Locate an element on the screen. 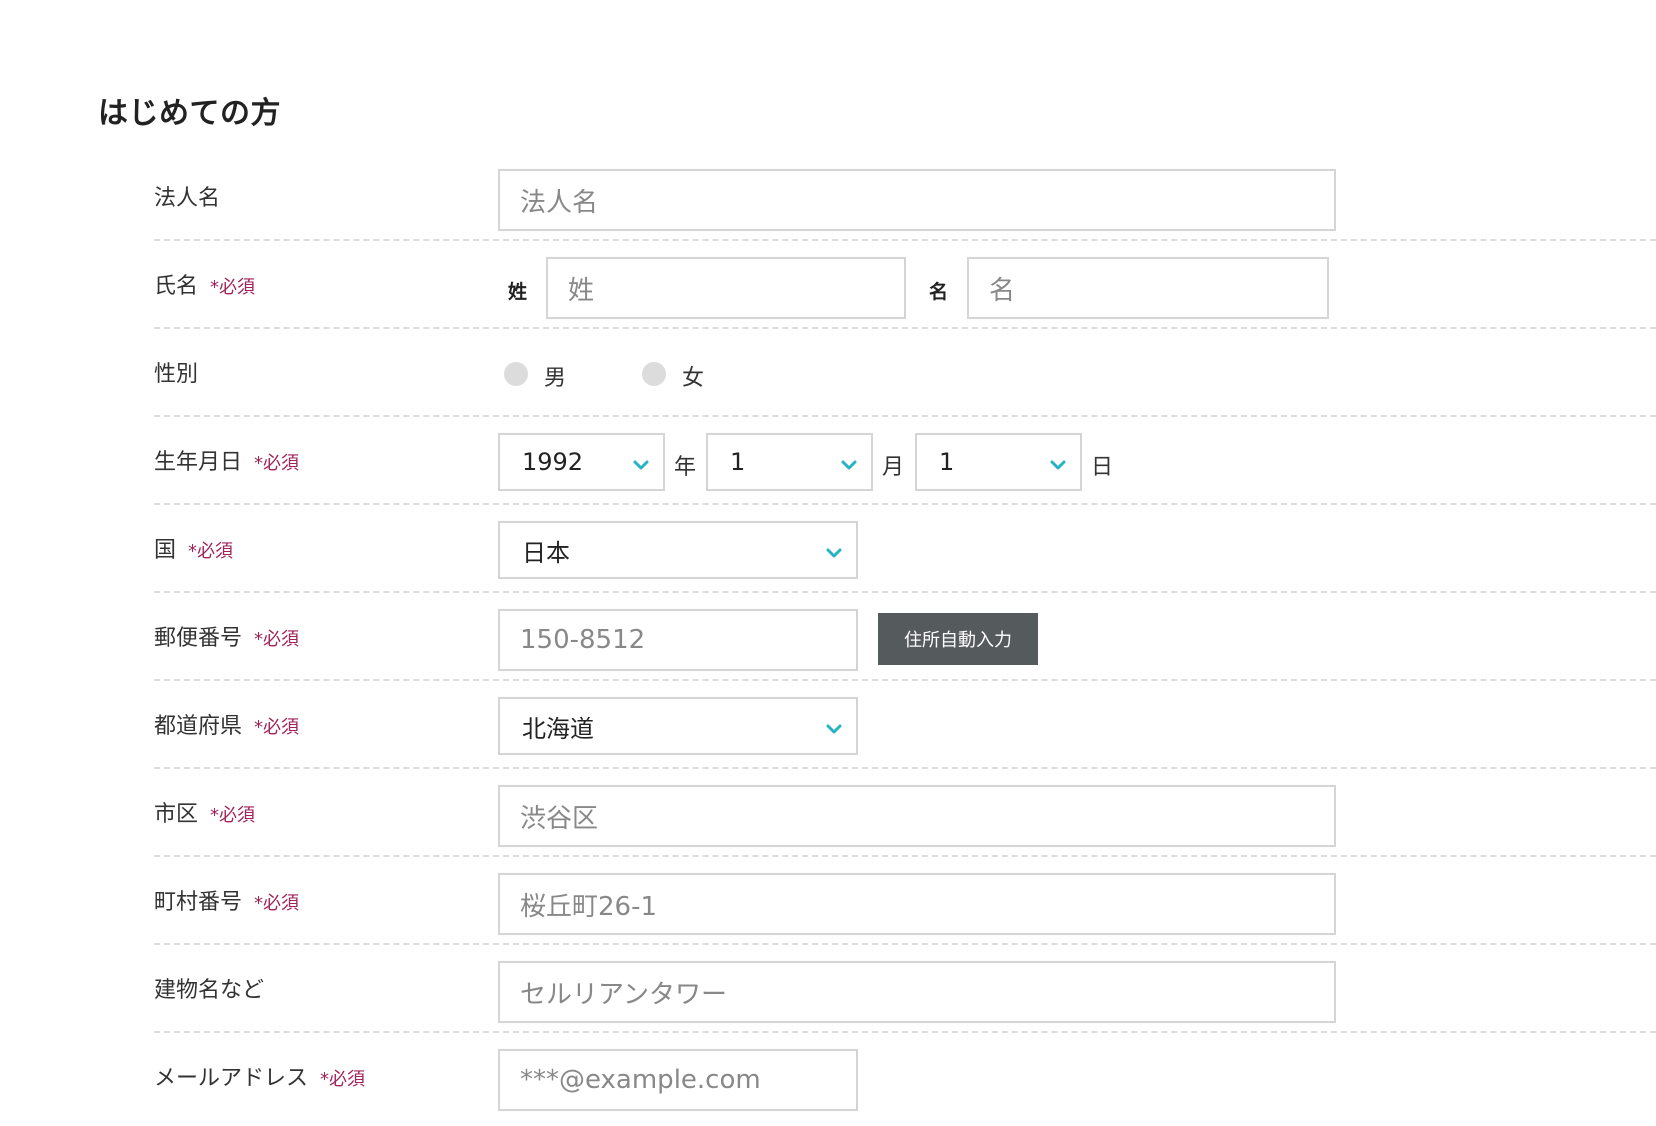 The image size is (1656, 1126). town-input: 桜丘町26-1 is located at coordinates (917, 904).